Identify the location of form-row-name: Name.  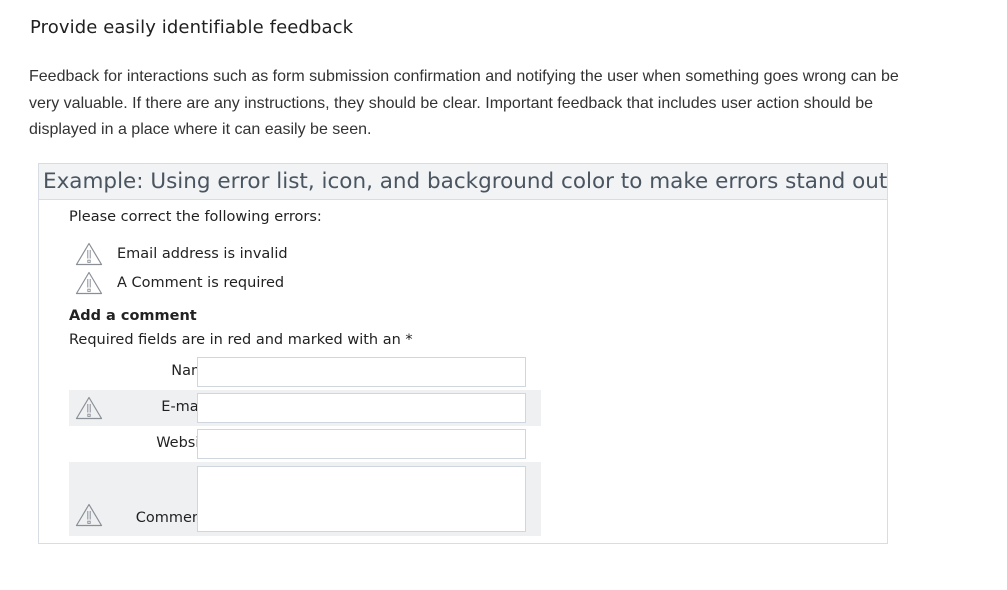
(305, 372).